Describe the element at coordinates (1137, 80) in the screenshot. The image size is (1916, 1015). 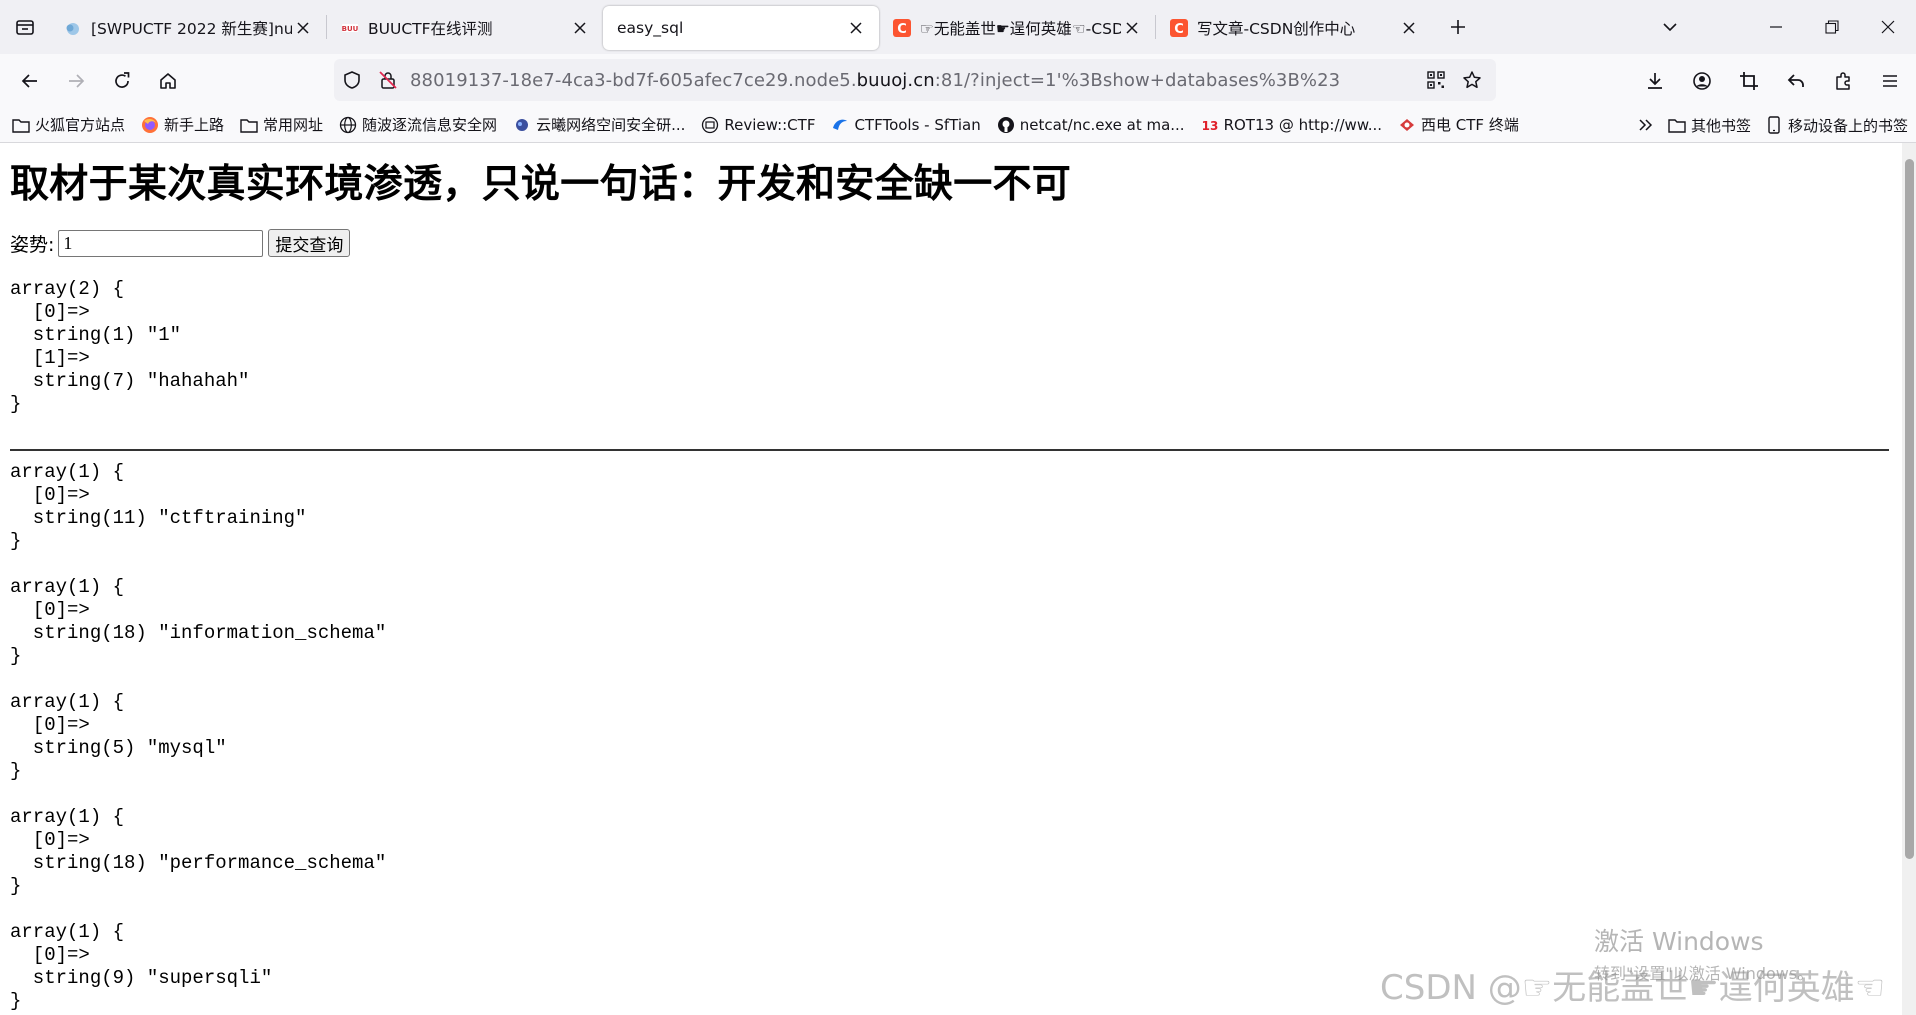
I see `url-suffix: :81/?inject=1'%3Bshow+databases%3B%23` at that location.